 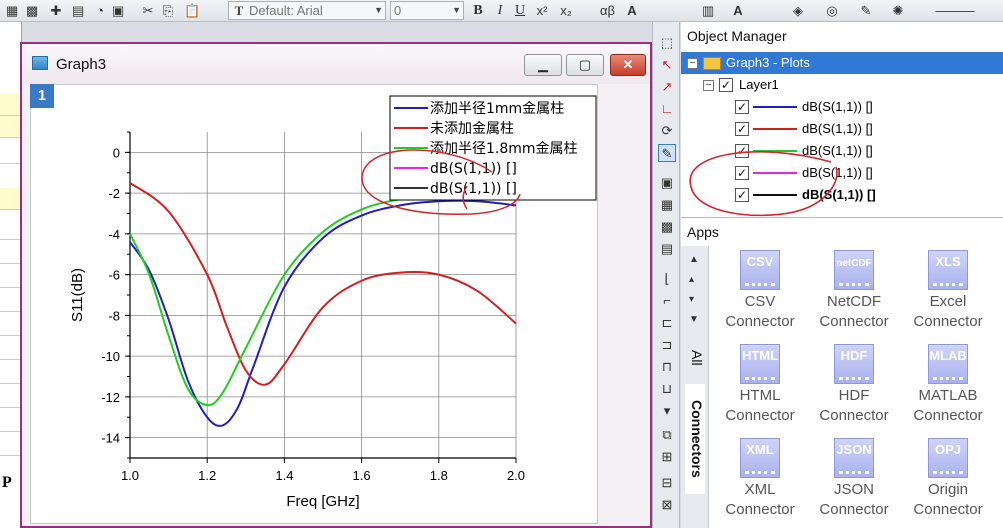 What do you see at coordinates (130, 475) in the screenshot?
I see `x-tick-label: 1.0` at bounding box center [130, 475].